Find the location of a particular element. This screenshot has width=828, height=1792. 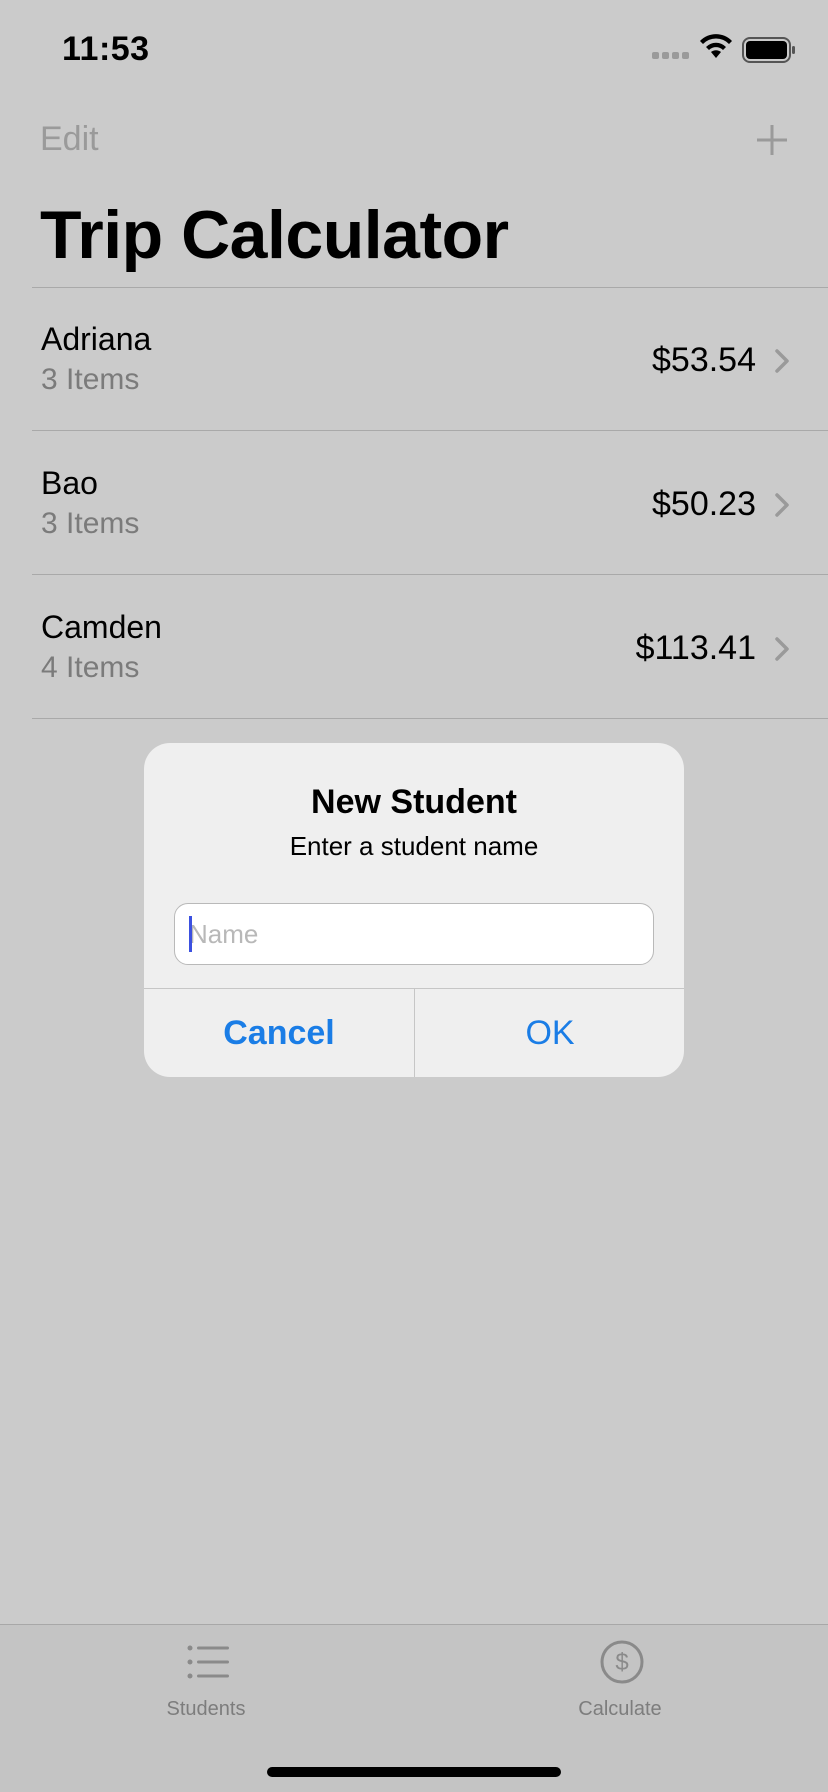

plus-icon is located at coordinates (772, 140).